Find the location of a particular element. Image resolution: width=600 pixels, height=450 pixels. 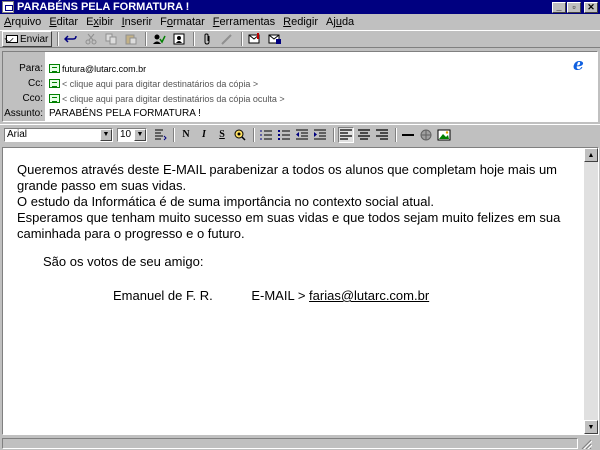

signature-button is located at coordinates (227, 39).